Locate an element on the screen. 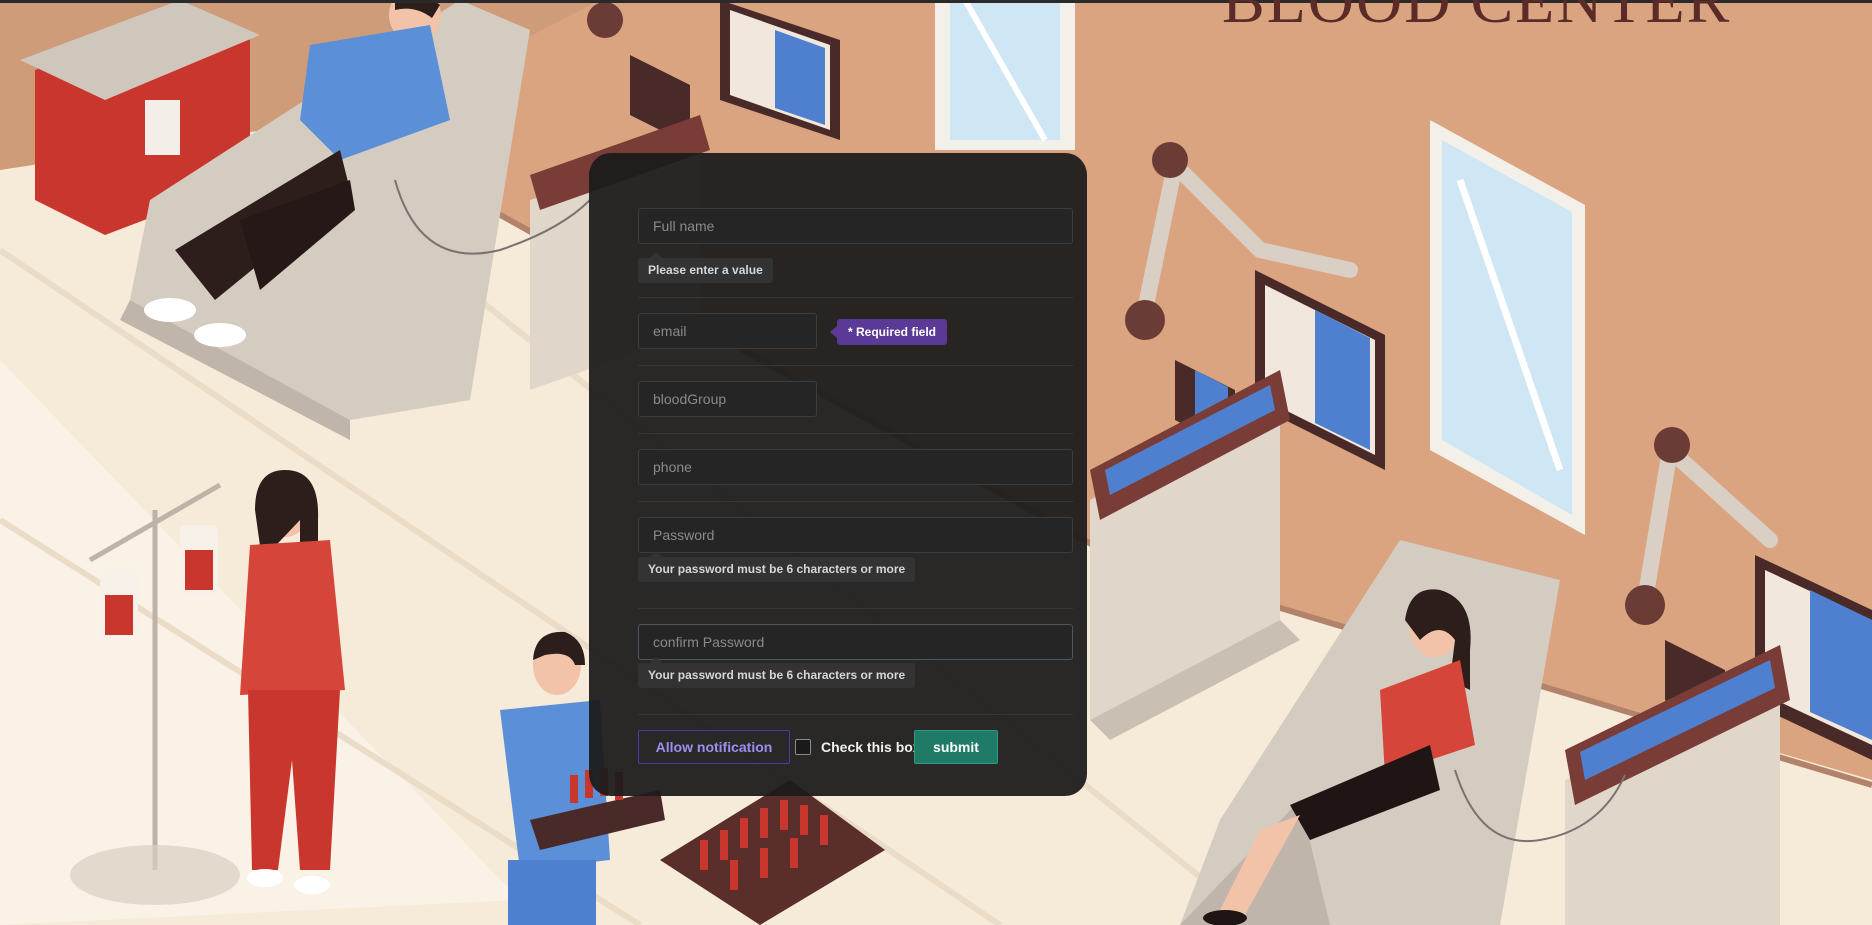  required-field-badge: * Required field is located at coordinates (888, 332).